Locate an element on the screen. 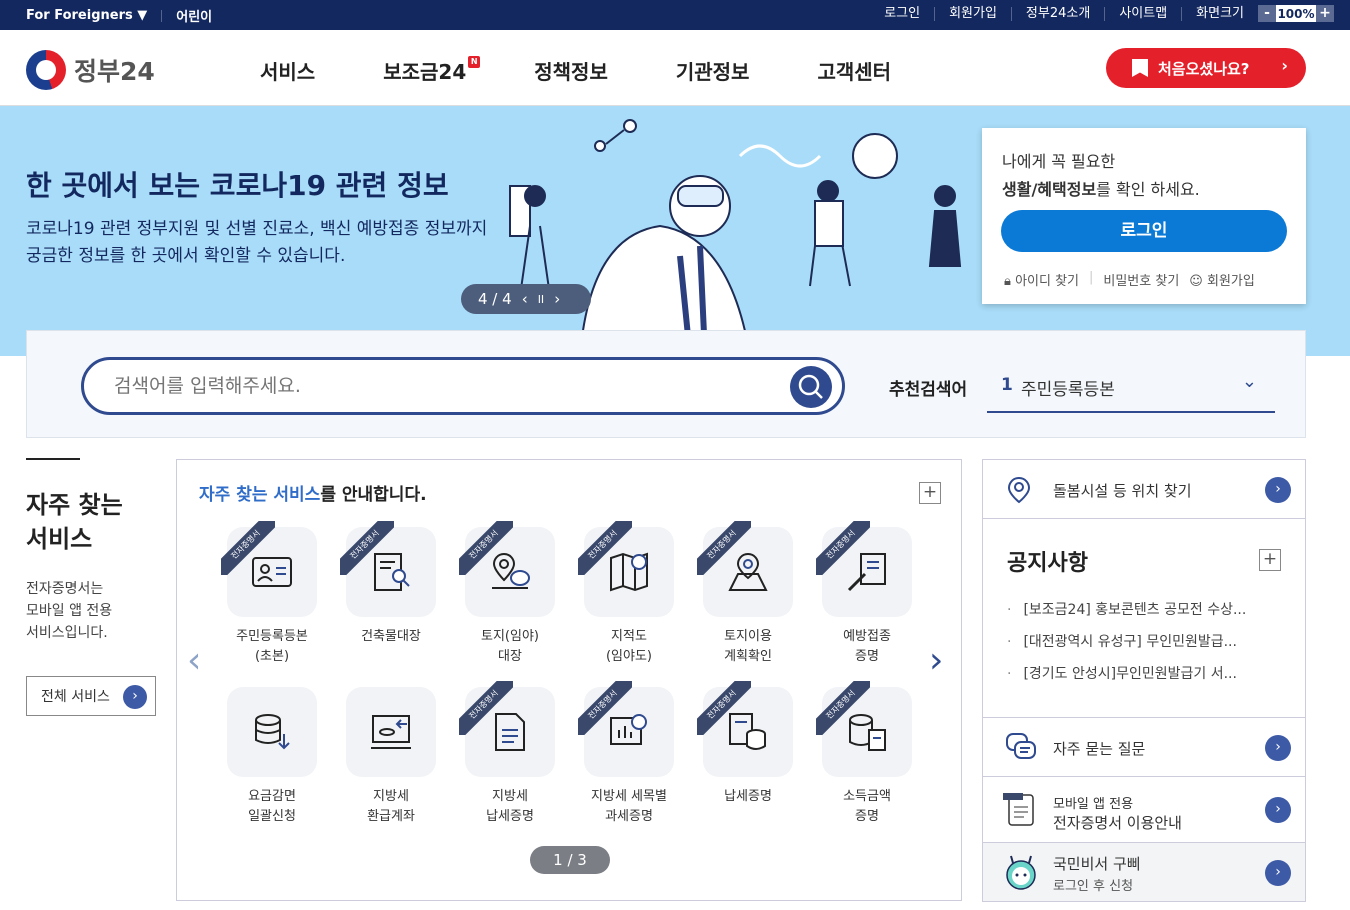  nav-services: 서비스 is located at coordinates (287, 70).